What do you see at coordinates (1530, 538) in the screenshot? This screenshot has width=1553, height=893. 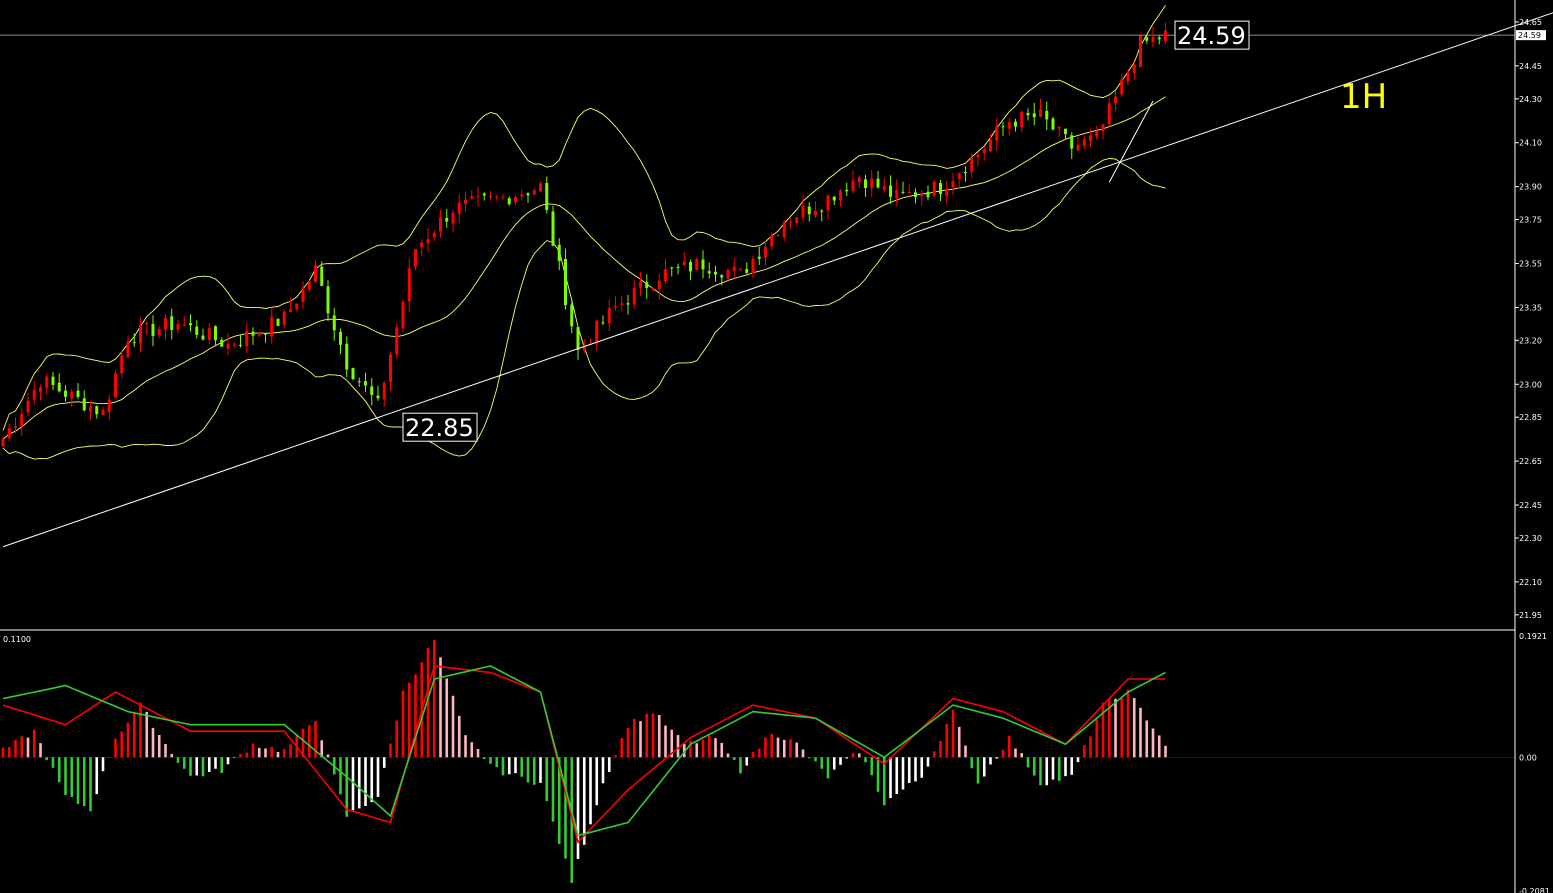 I see `y-tick-label: 22.30` at bounding box center [1530, 538].